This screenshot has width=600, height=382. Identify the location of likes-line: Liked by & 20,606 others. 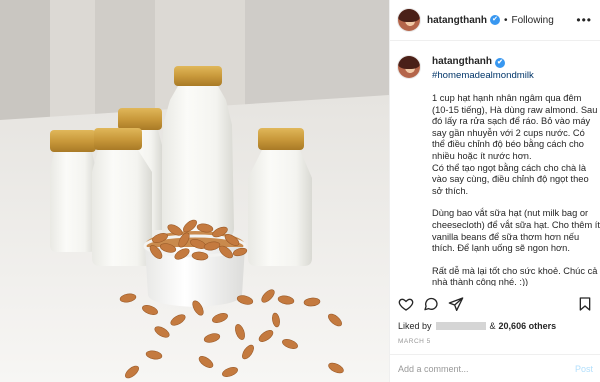
(477, 326).